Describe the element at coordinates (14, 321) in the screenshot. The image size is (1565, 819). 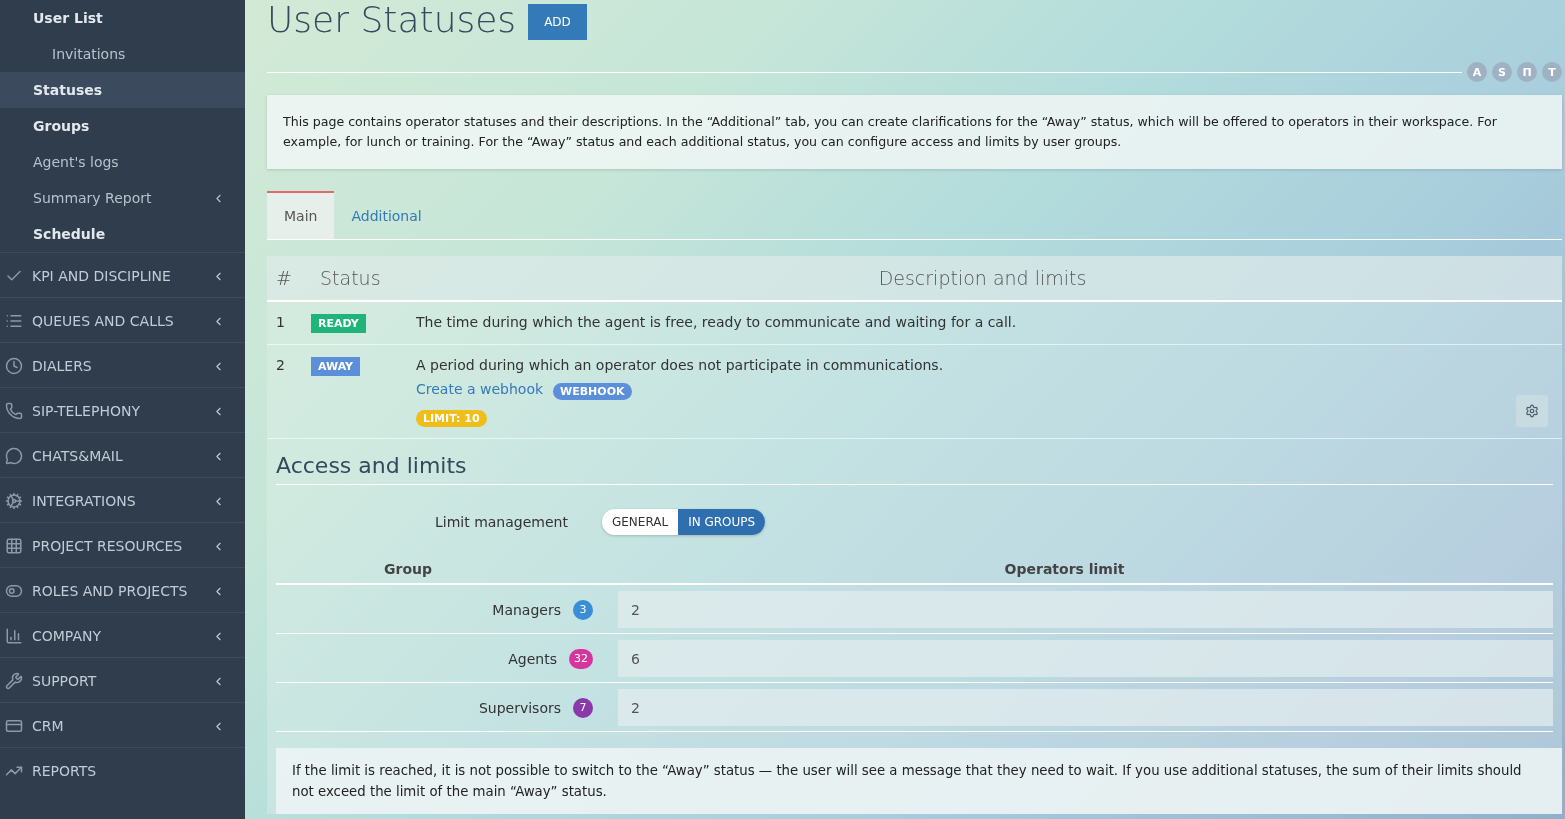
I see `list-icon` at that location.